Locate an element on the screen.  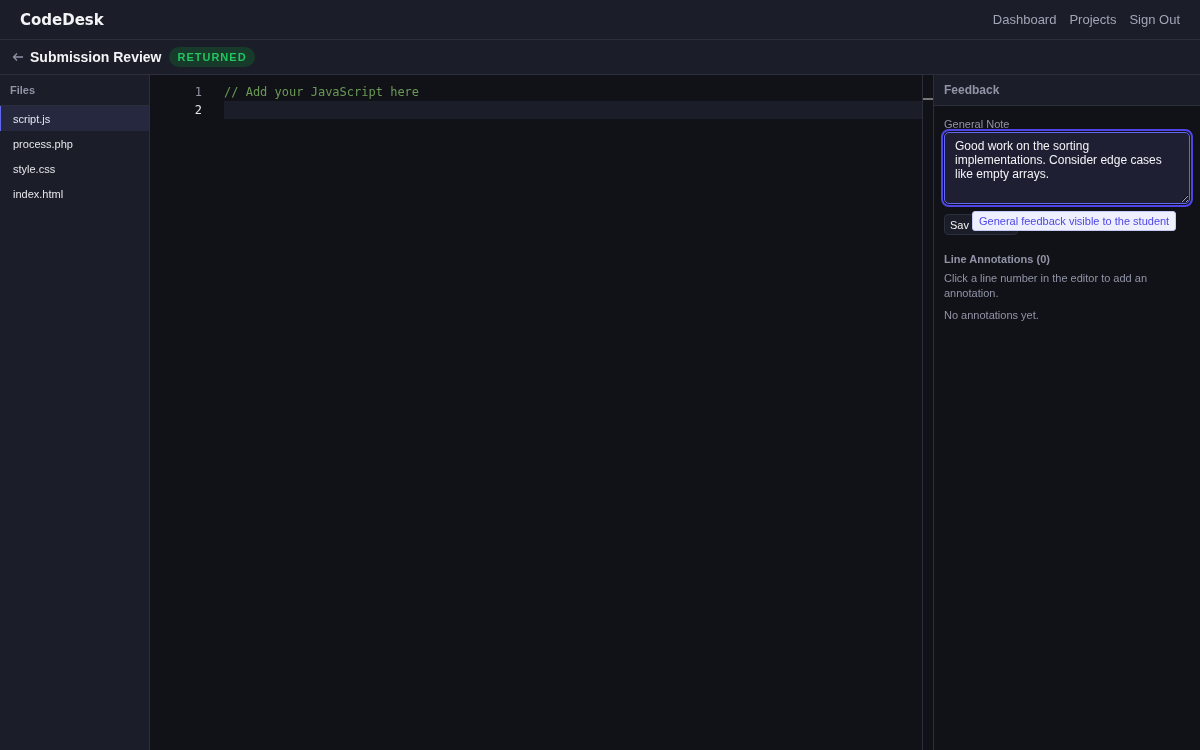
note-field: Good work on the sorting implementations. Consider edge cases like empty arrays. is located at coordinates (1067, 168).